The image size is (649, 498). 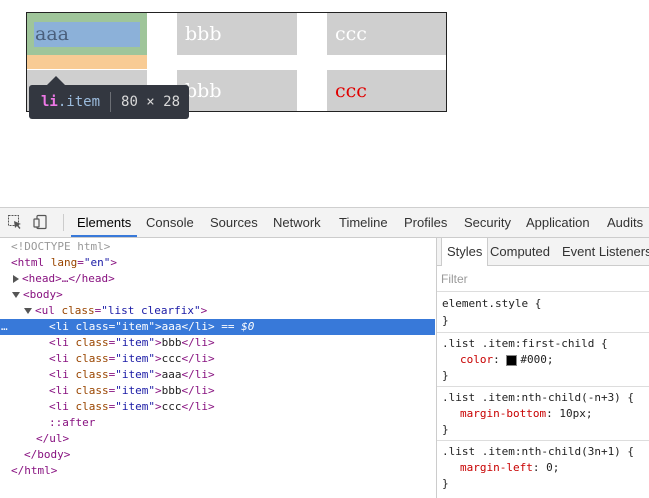 I want to click on tab-network: Network, so click(x=297, y=222).